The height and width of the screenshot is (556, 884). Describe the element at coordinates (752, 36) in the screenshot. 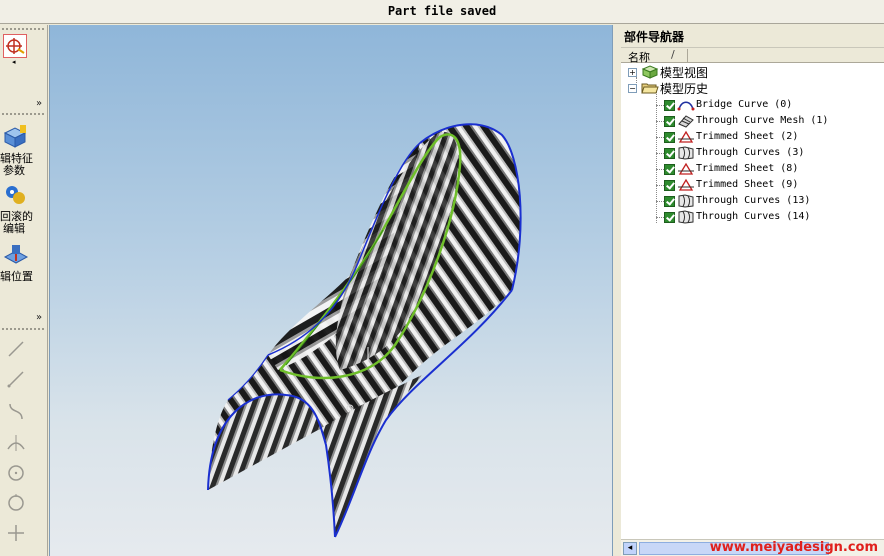

I see `navigator-title: 部件导航器` at that location.